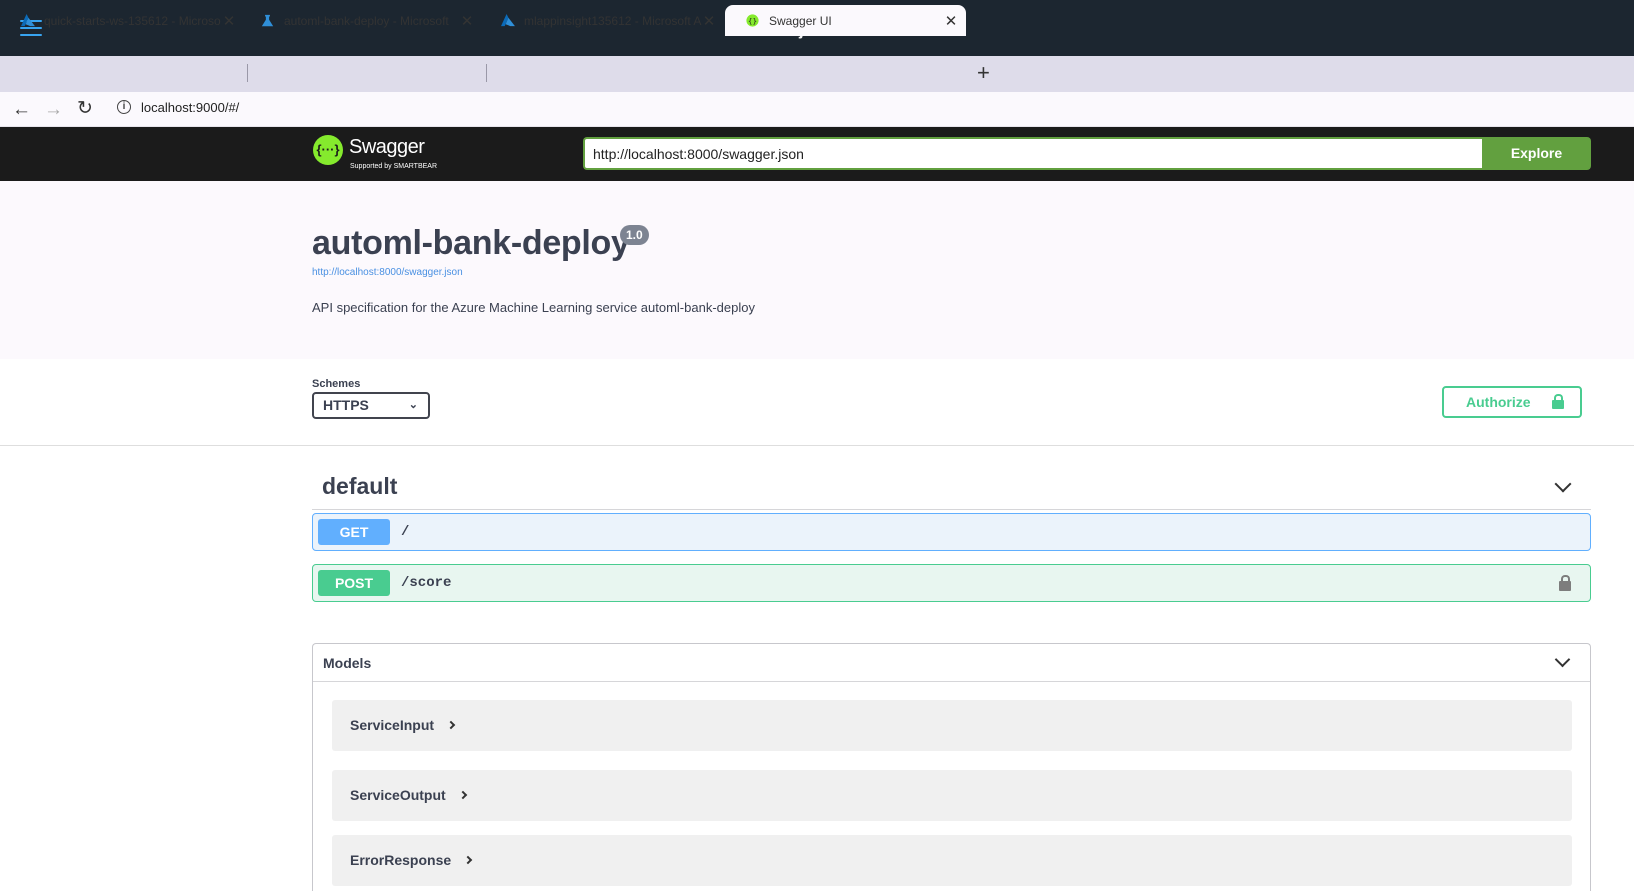 The height and width of the screenshot is (891, 1634). I want to click on tab-quick-starts: quick-starts-ws-135612 - Microso ✕, so click(122, 20).